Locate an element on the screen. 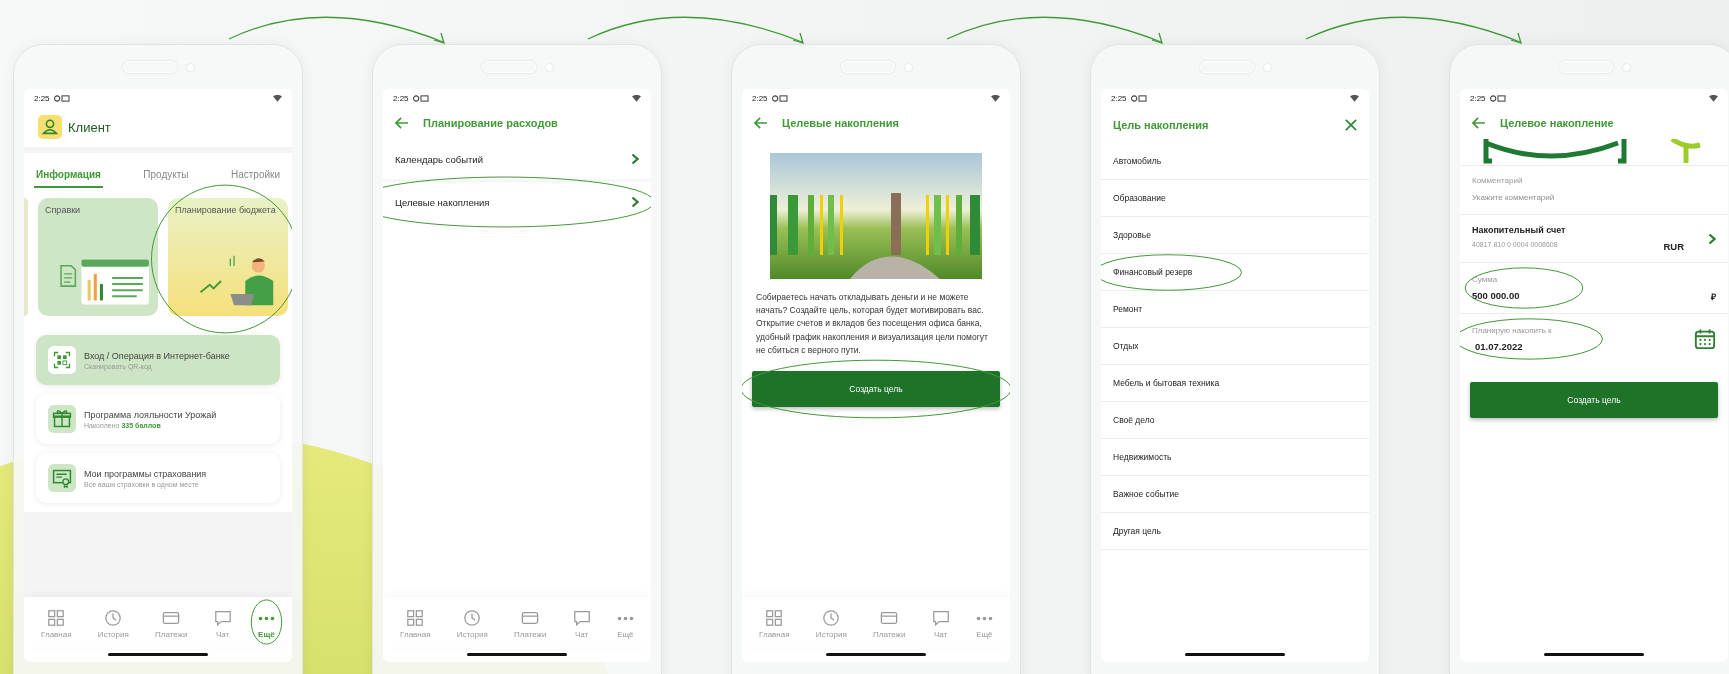 This screenshot has width=1729, height=674. goal-option: Мебель и бытовая техника is located at coordinates (1235, 383).